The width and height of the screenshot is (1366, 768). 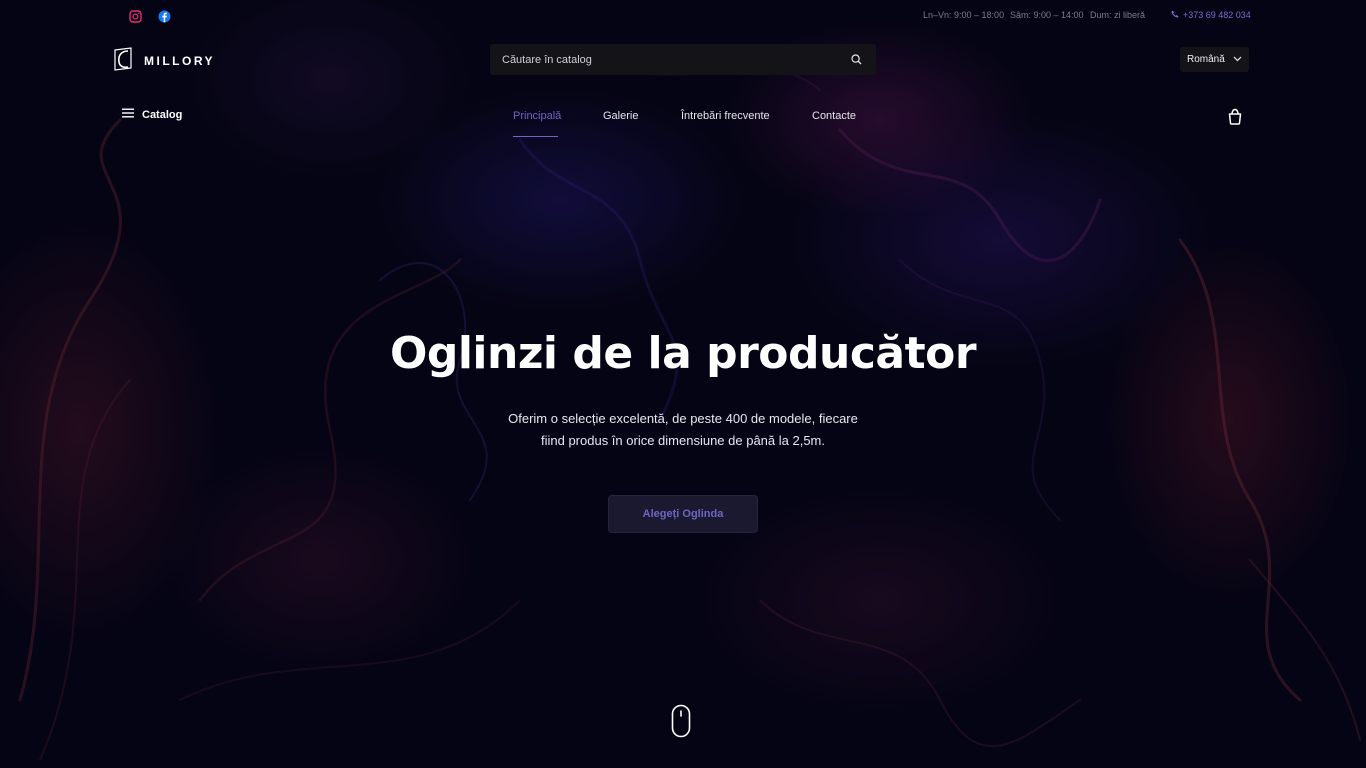 What do you see at coordinates (683, 353) in the screenshot?
I see `hero-title: Oglinzi de la producător` at bounding box center [683, 353].